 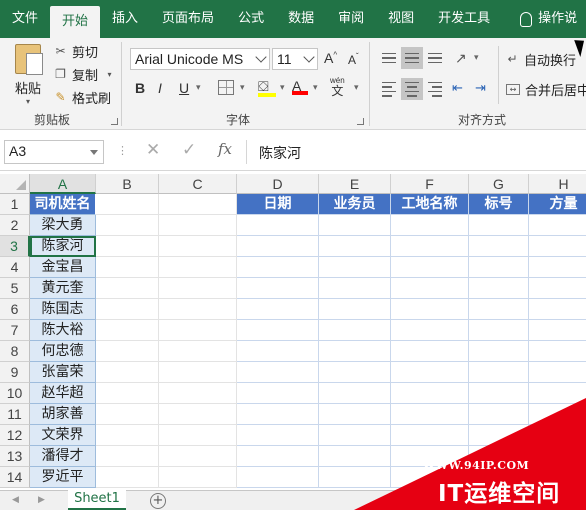 I want to click on tab-home: 开始, so click(x=75, y=22).